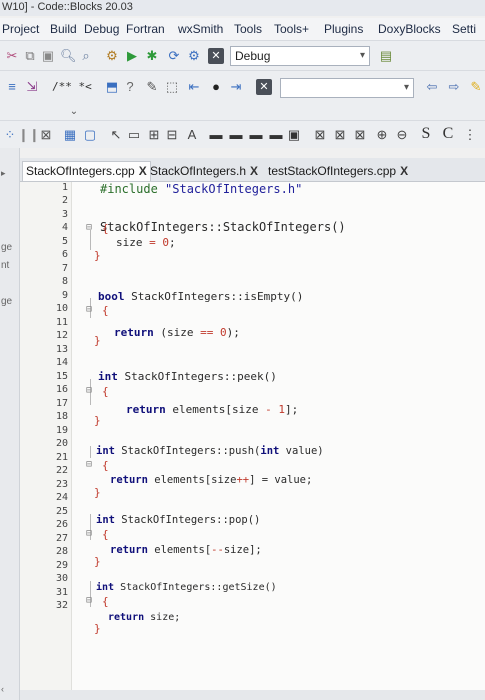 This screenshot has height=700, width=485. Describe the element at coordinates (12, 87) in the screenshot. I see `toggle-comment-icon: ≡` at that location.